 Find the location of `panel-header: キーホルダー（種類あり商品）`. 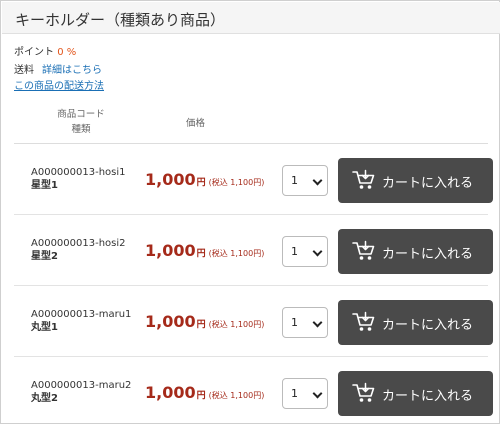

panel-header: キーホルダー（種類あり商品） is located at coordinates (251, 18).